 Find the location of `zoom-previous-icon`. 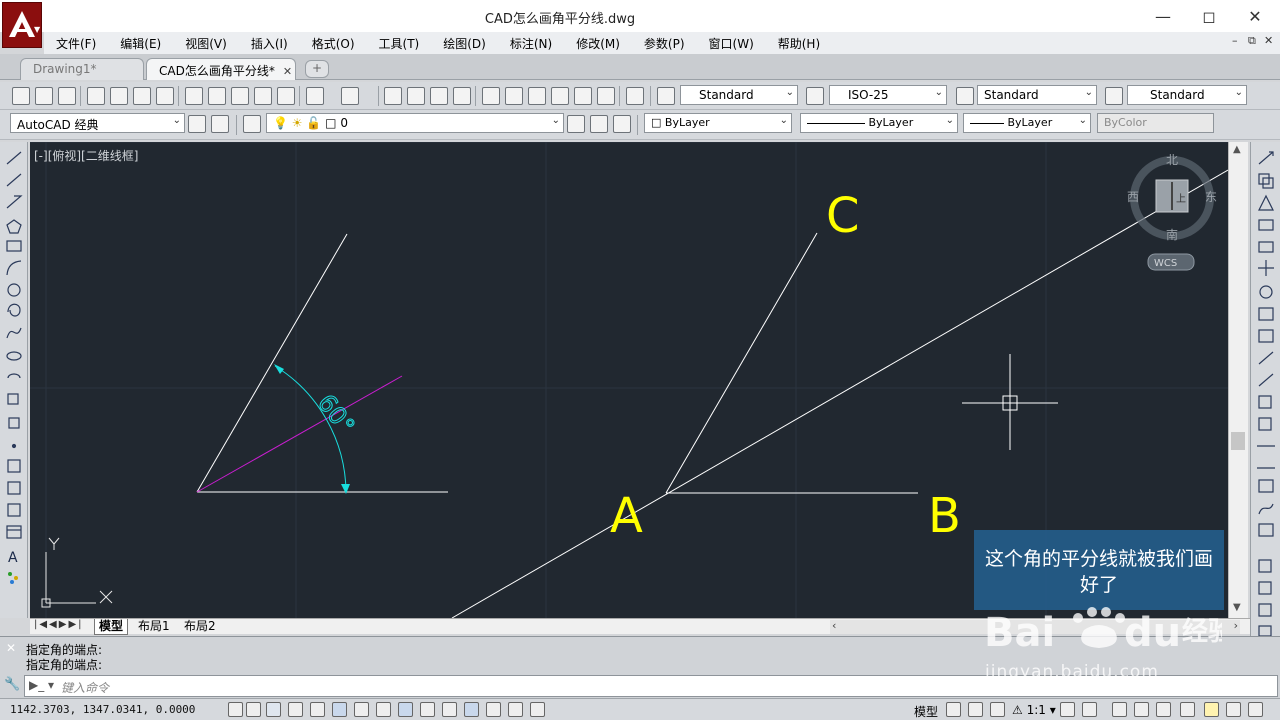

zoom-previous-icon is located at coordinates (462, 96).